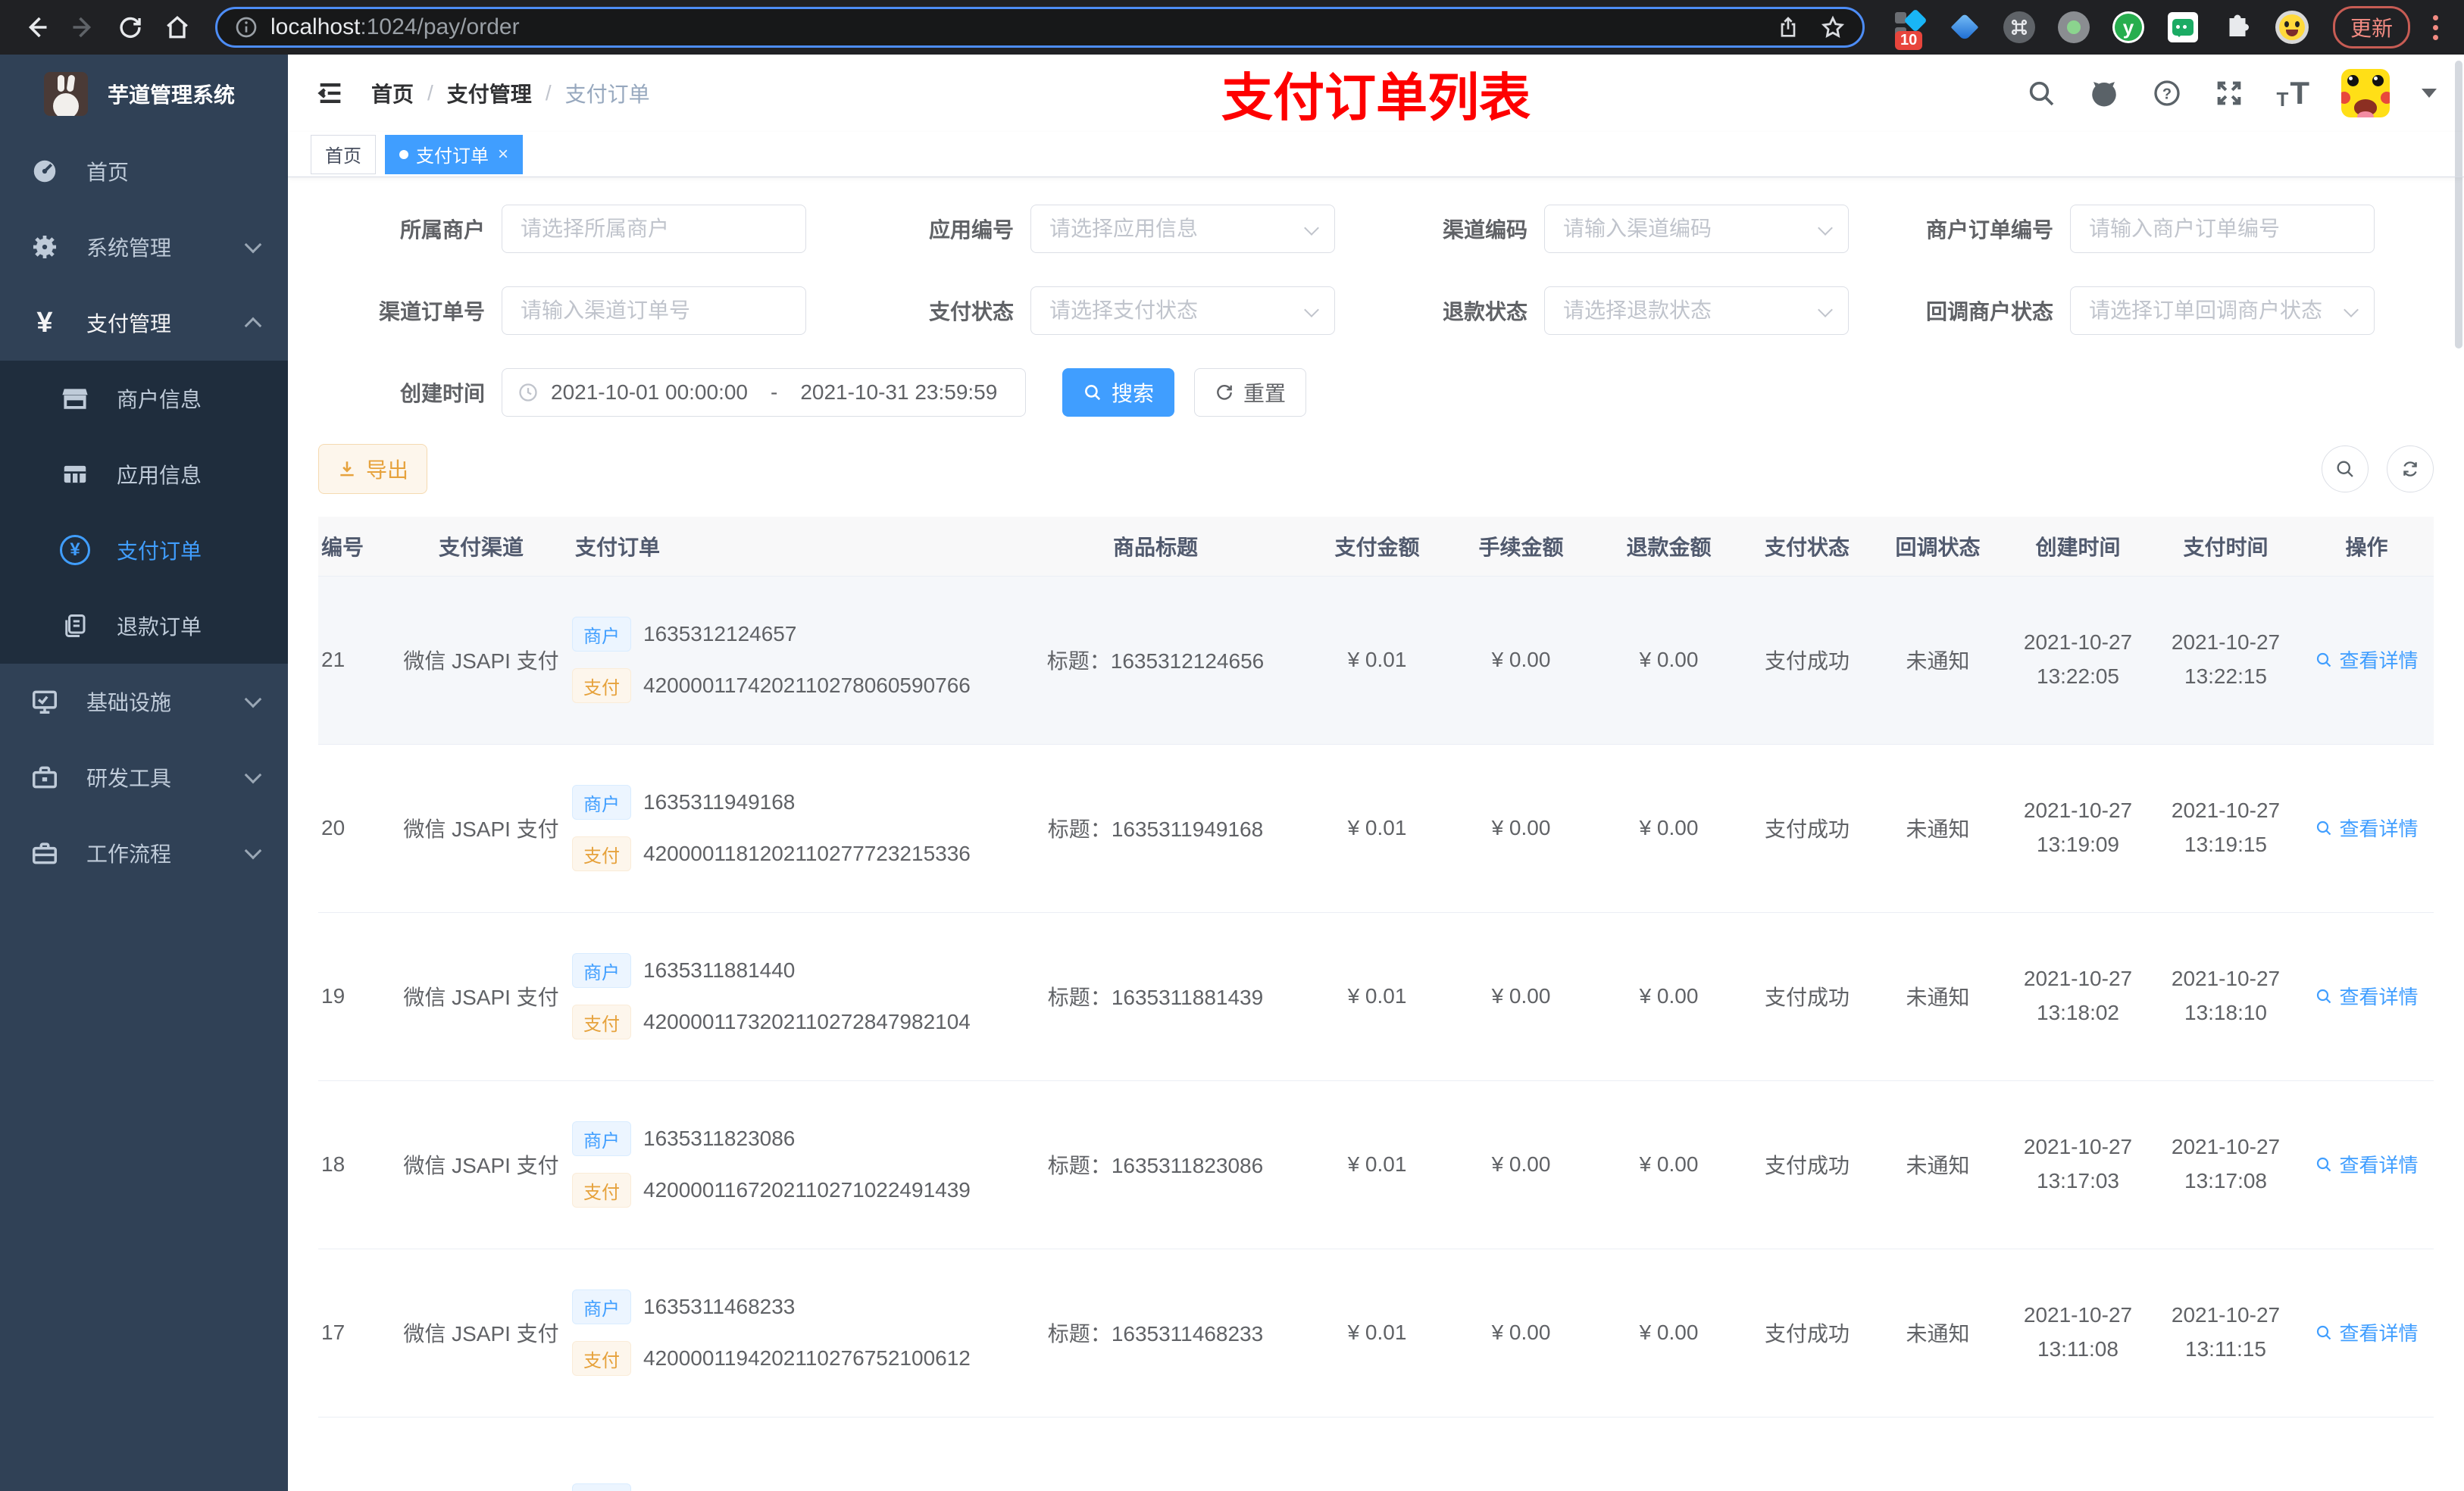  What do you see at coordinates (2222, 229) in the screenshot?
I see `merchant-order-no-filter-input` at bounding box center [2222, 229].